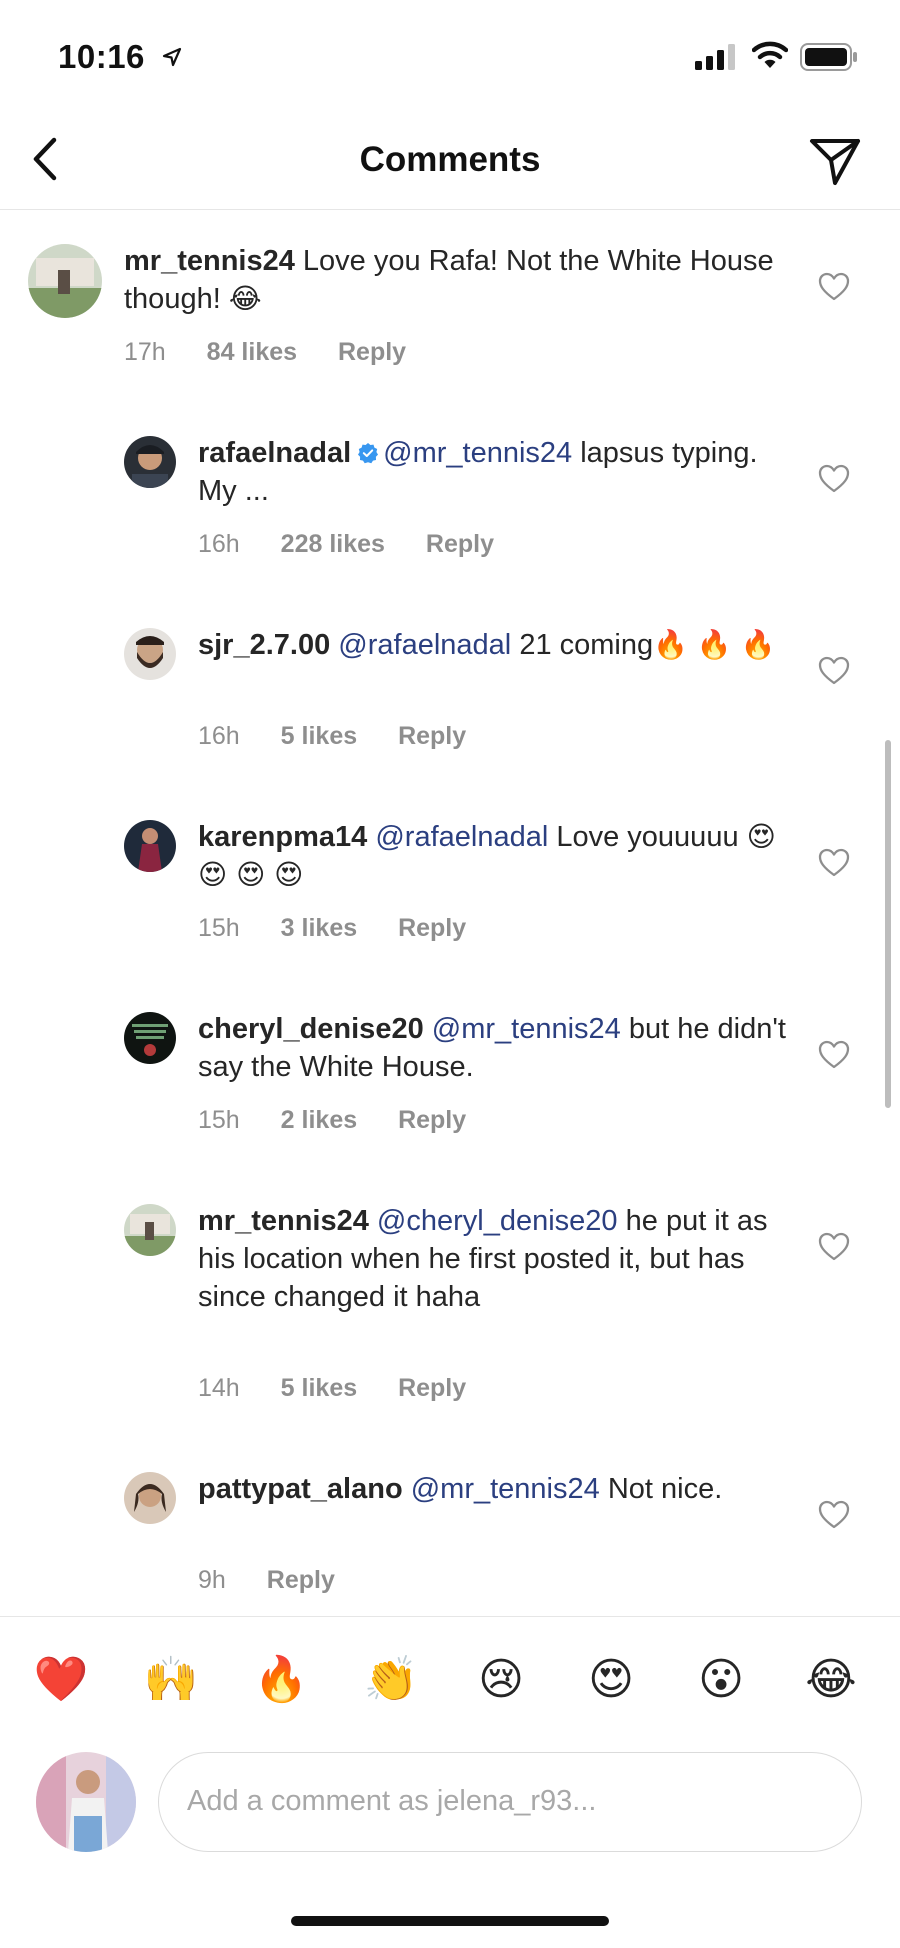  I want to click on comment-text: Love youuuuu, so click(647, 837).